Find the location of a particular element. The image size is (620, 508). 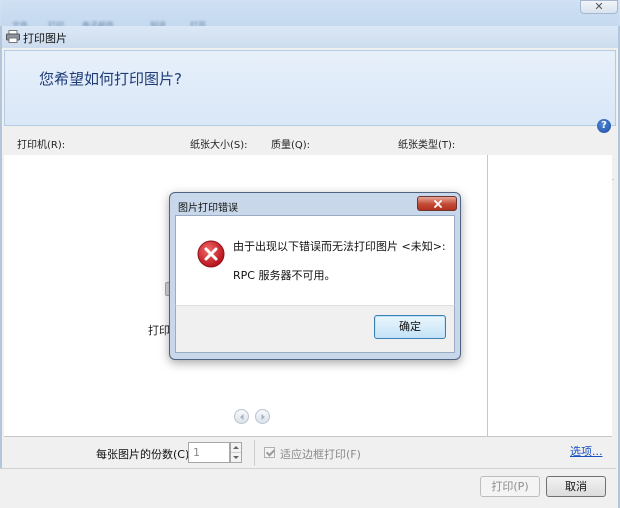

arrow-left-icon is located at coordinates (242, 417).